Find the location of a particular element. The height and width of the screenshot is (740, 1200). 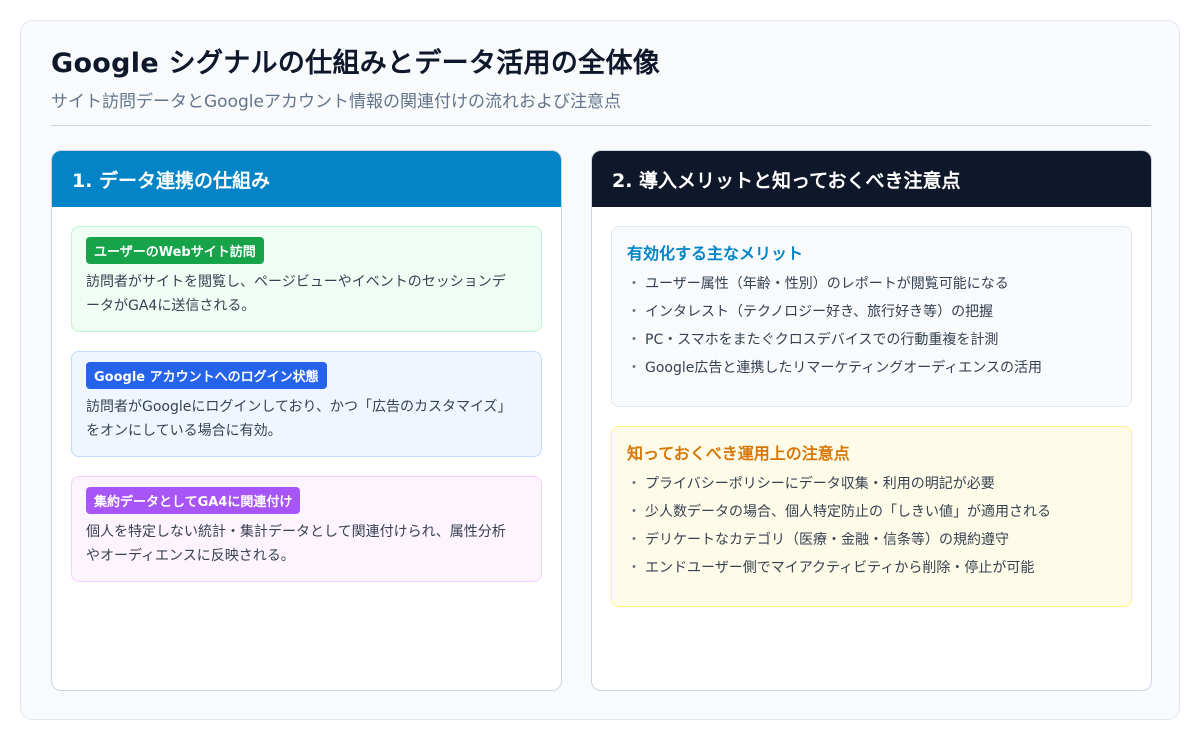

page-title: Google シグナルの仕組みとデータ活用の全体像 is located at coordinates (356, 63).